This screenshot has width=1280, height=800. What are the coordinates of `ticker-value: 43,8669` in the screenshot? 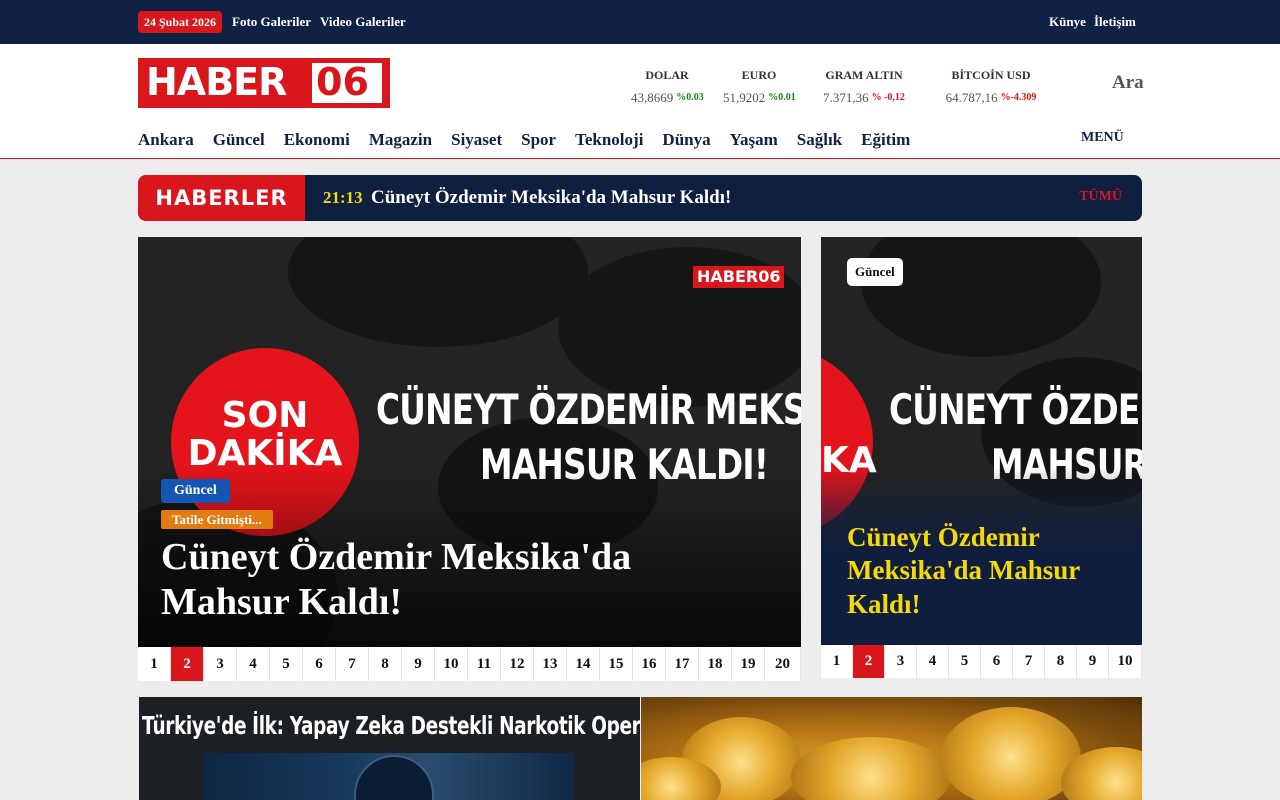 It's located at (652, 97).